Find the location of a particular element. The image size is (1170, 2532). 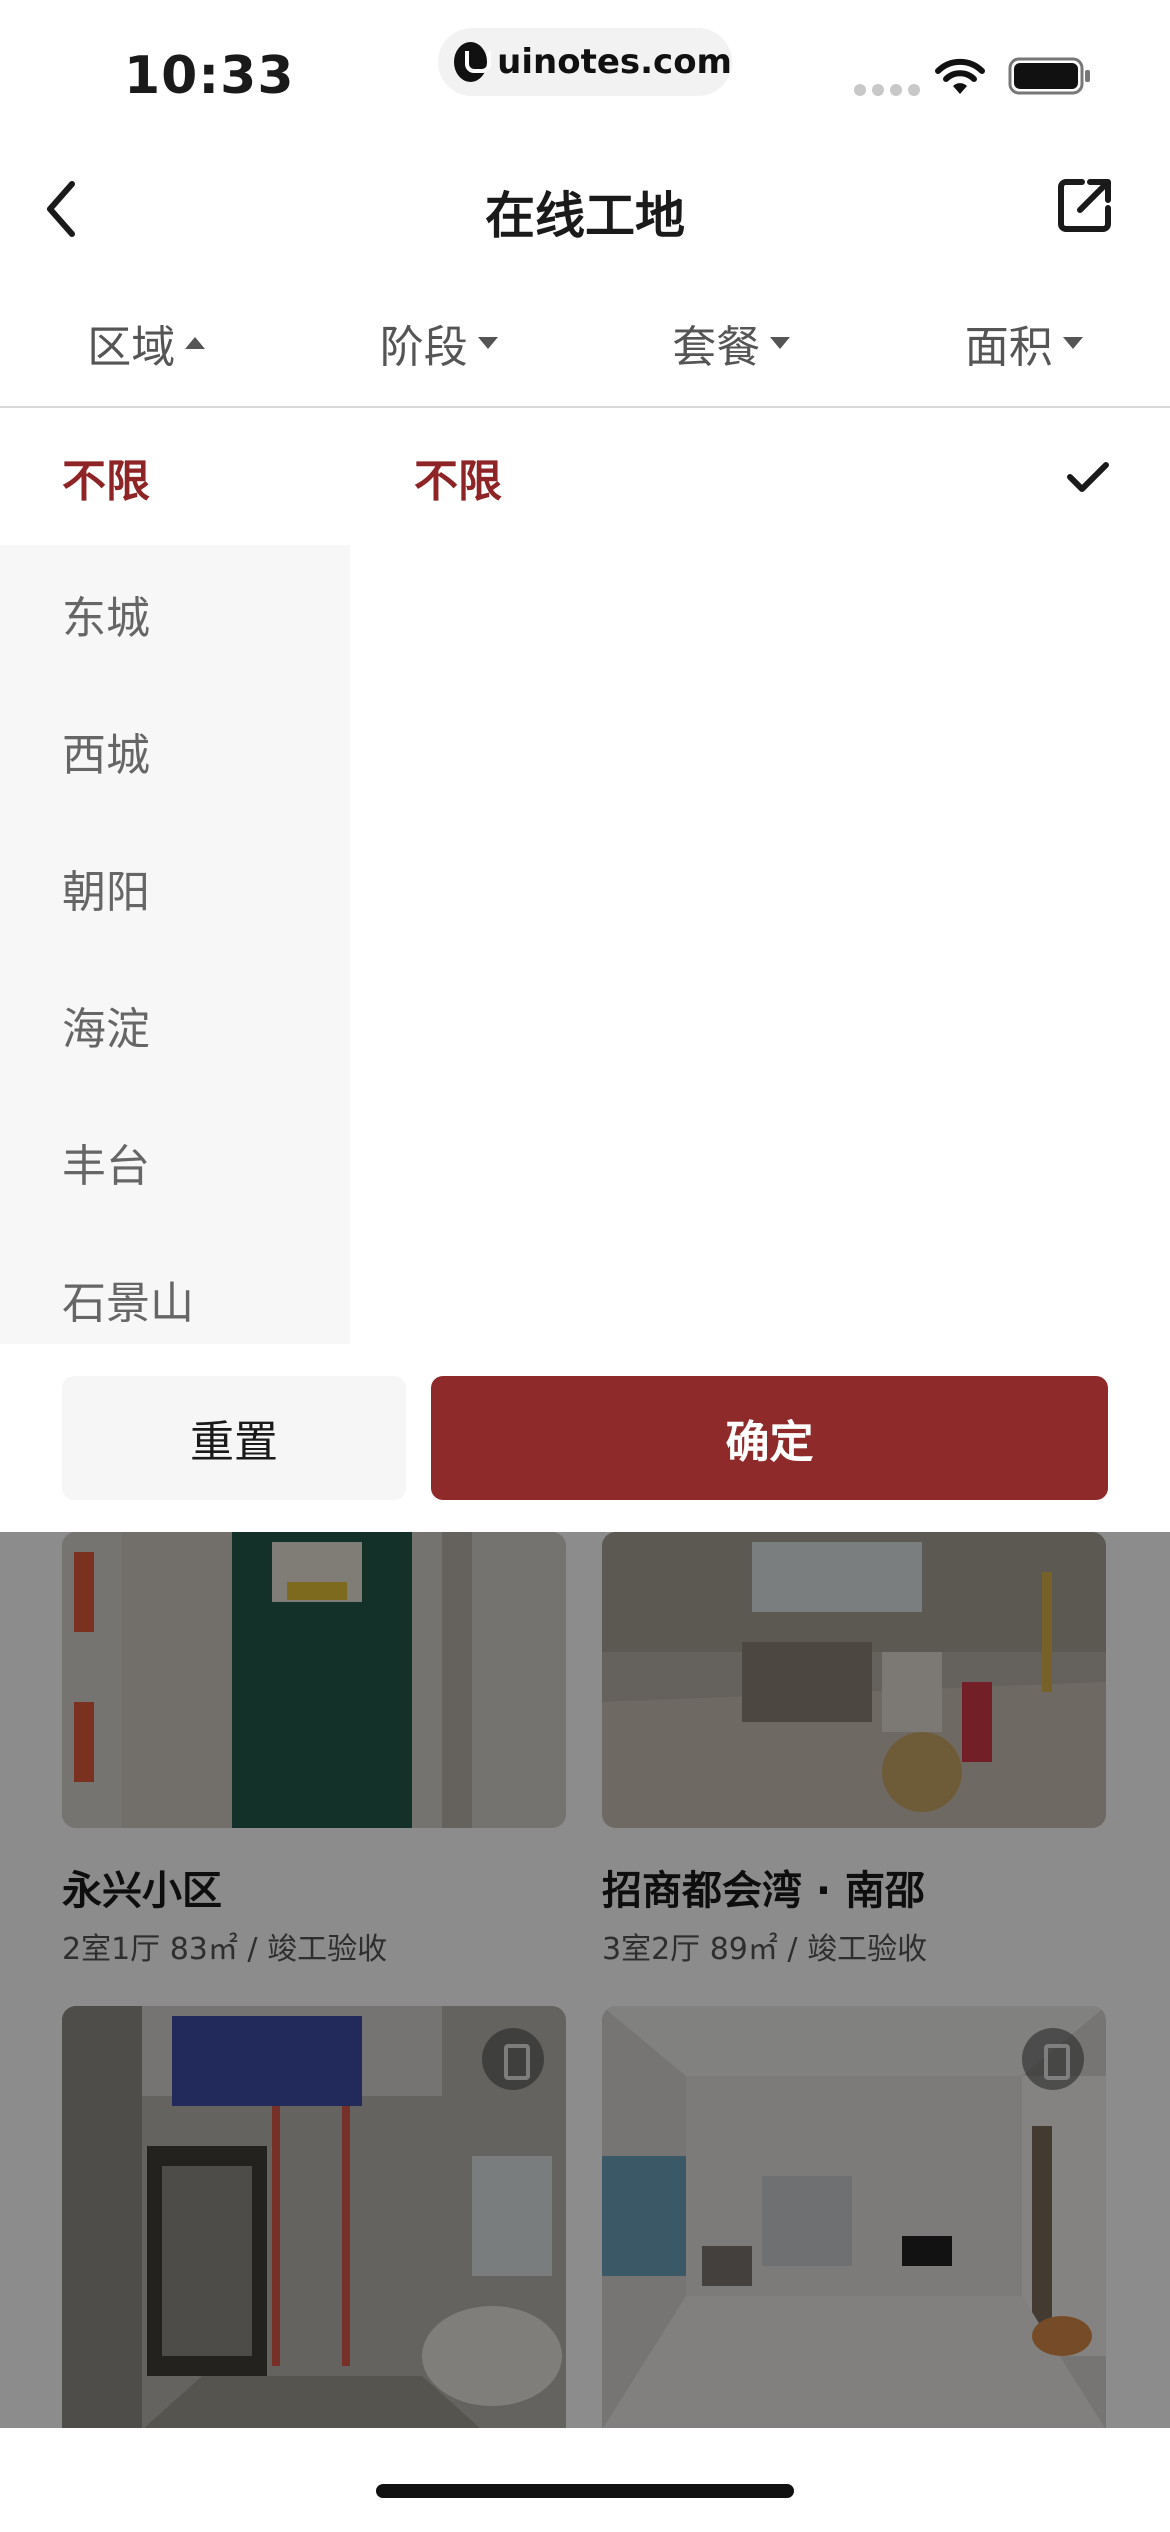

nav-bar: 在线工地 is located at coordinates (585, 205).